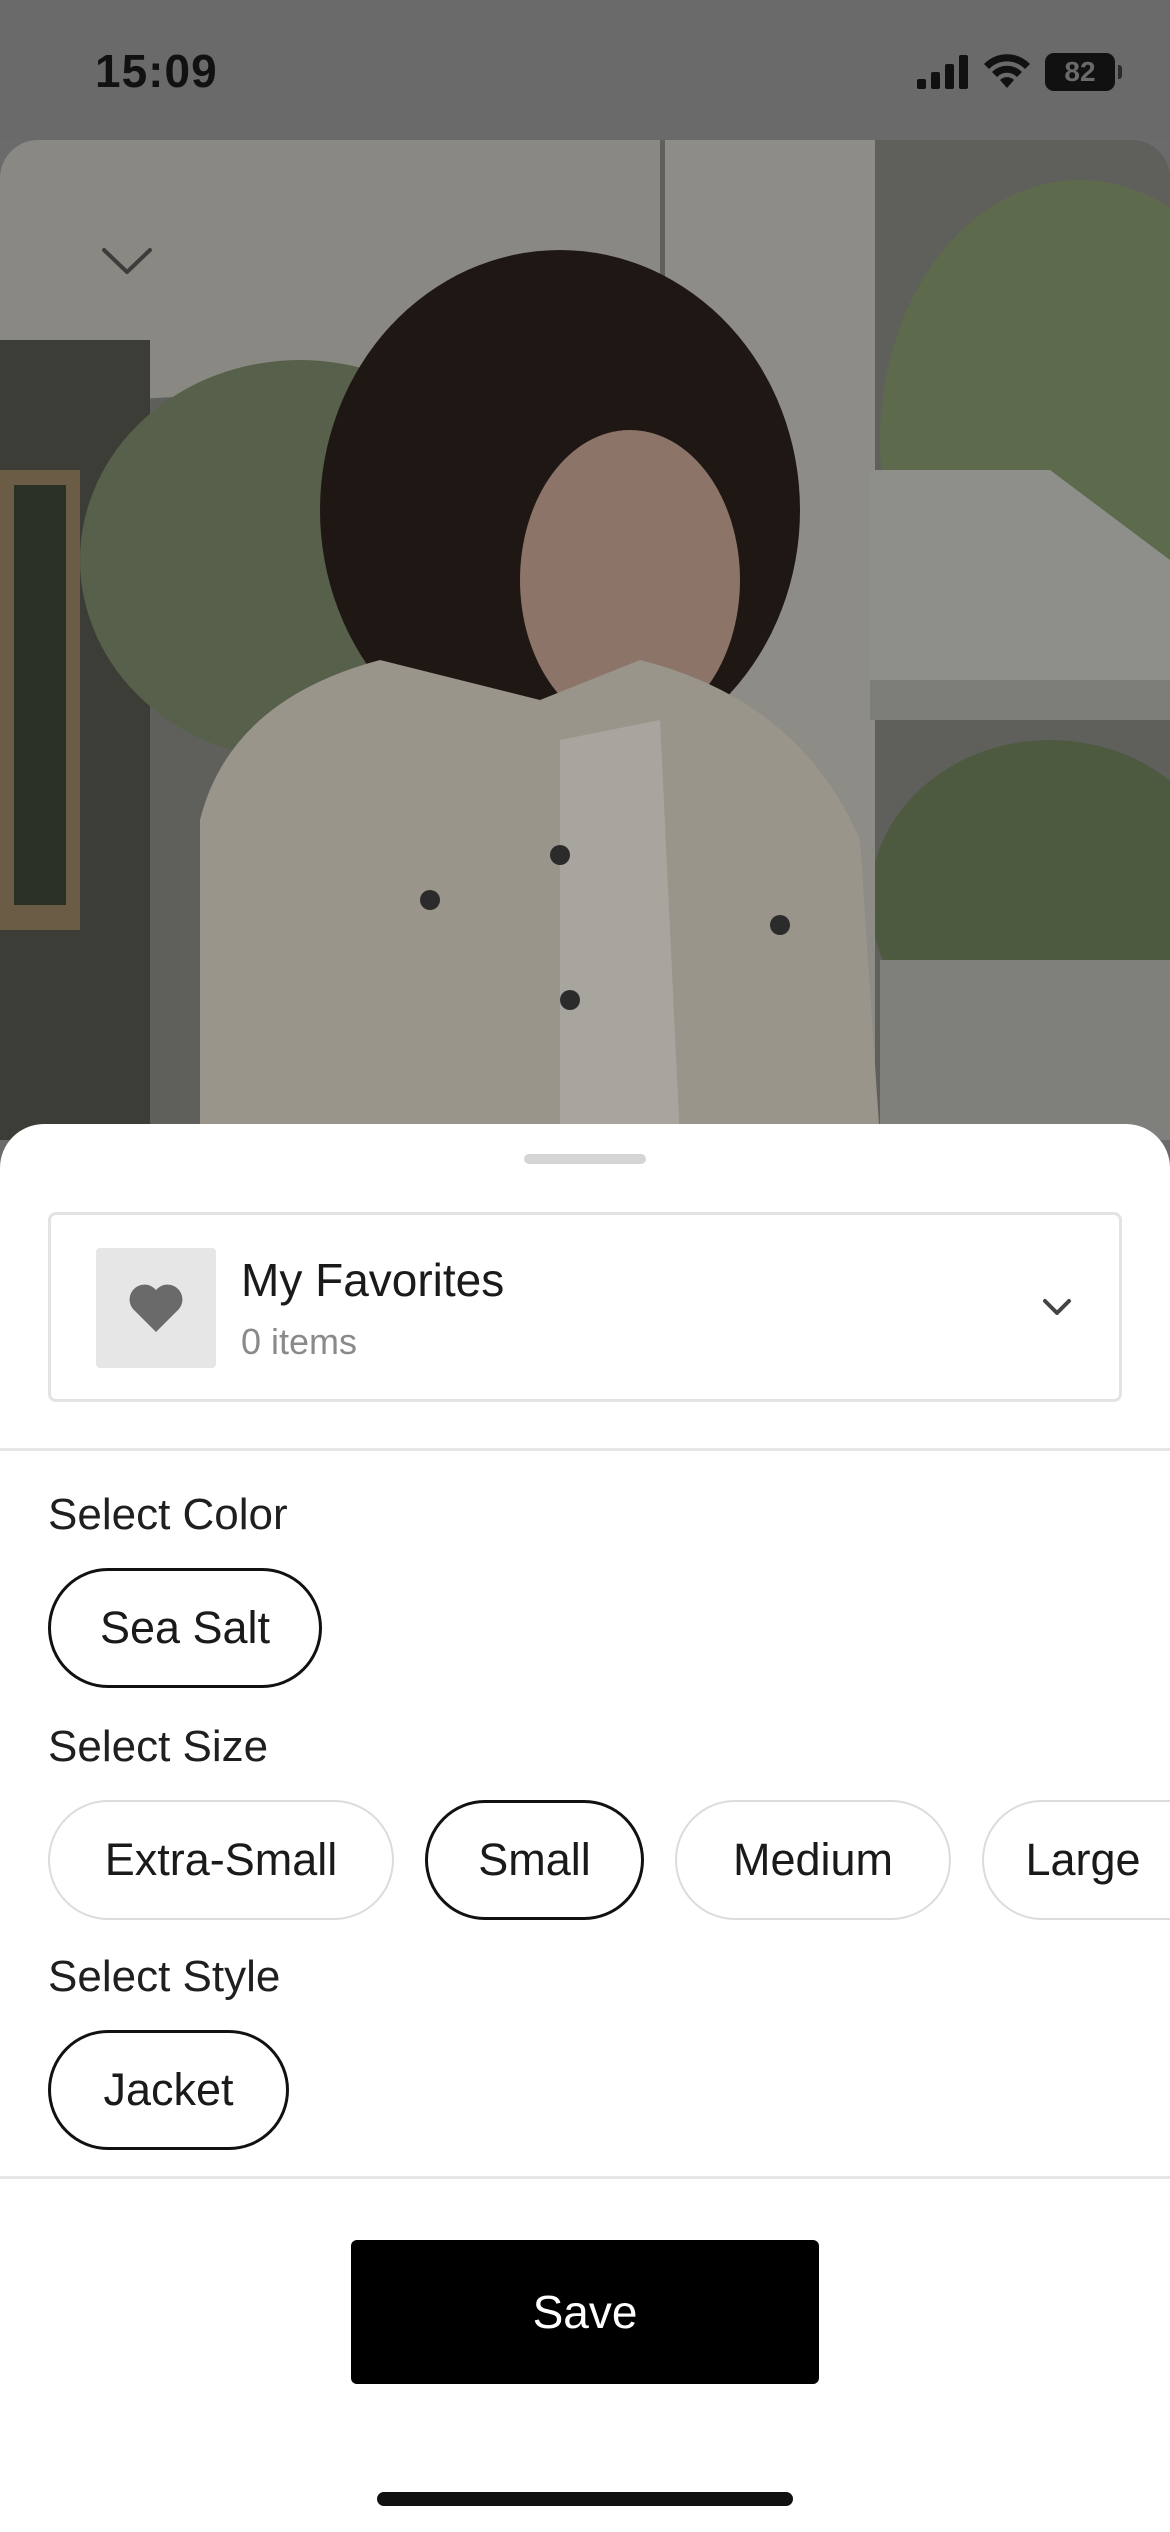  I want to click on status-bar: 15:09 82, so click(585, 70).